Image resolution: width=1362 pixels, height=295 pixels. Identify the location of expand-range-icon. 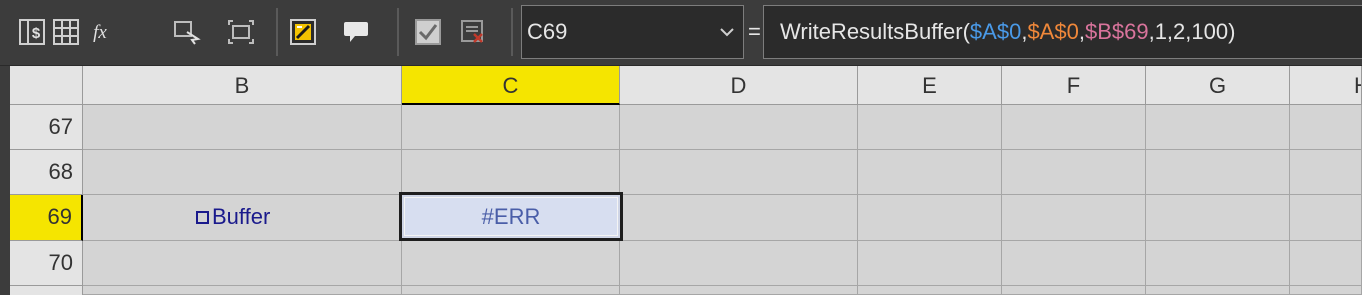
(241, 32).